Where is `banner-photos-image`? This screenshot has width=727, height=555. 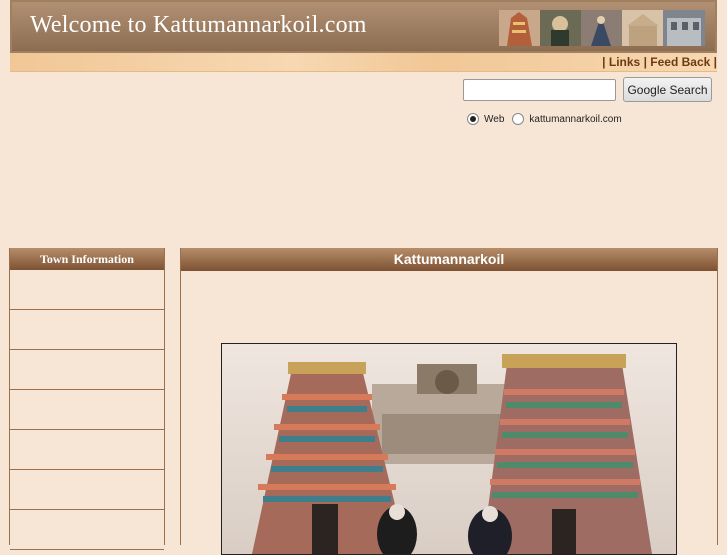
banner-photos-image is located at coordinates (602, 28).